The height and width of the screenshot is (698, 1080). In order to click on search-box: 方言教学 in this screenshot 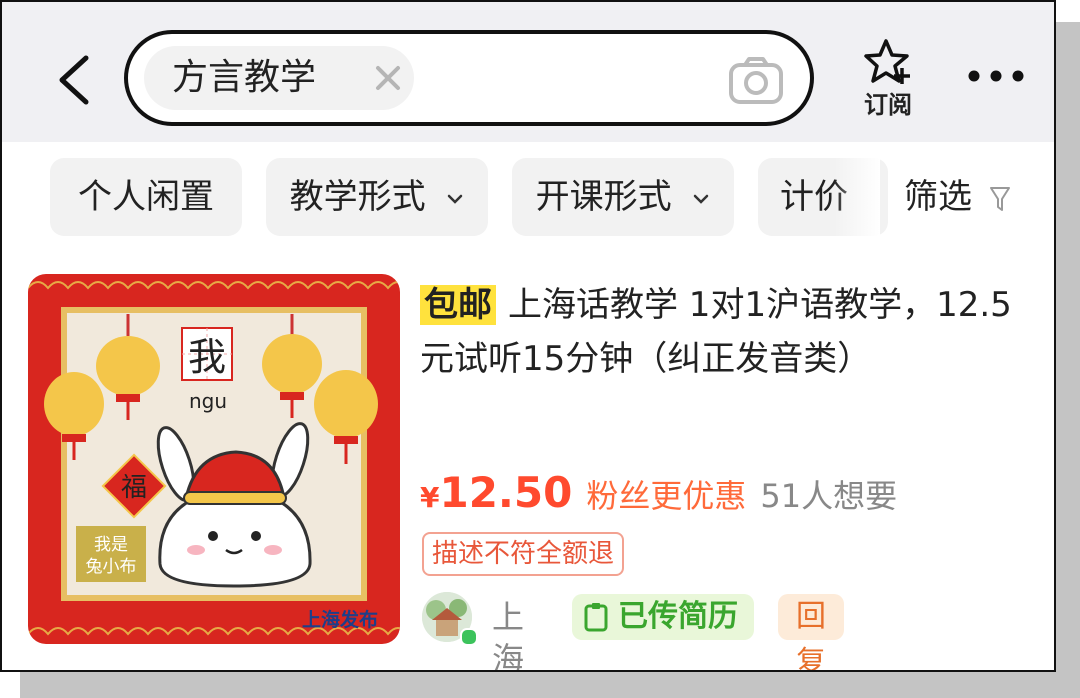, I will do `click(469, 78)`.